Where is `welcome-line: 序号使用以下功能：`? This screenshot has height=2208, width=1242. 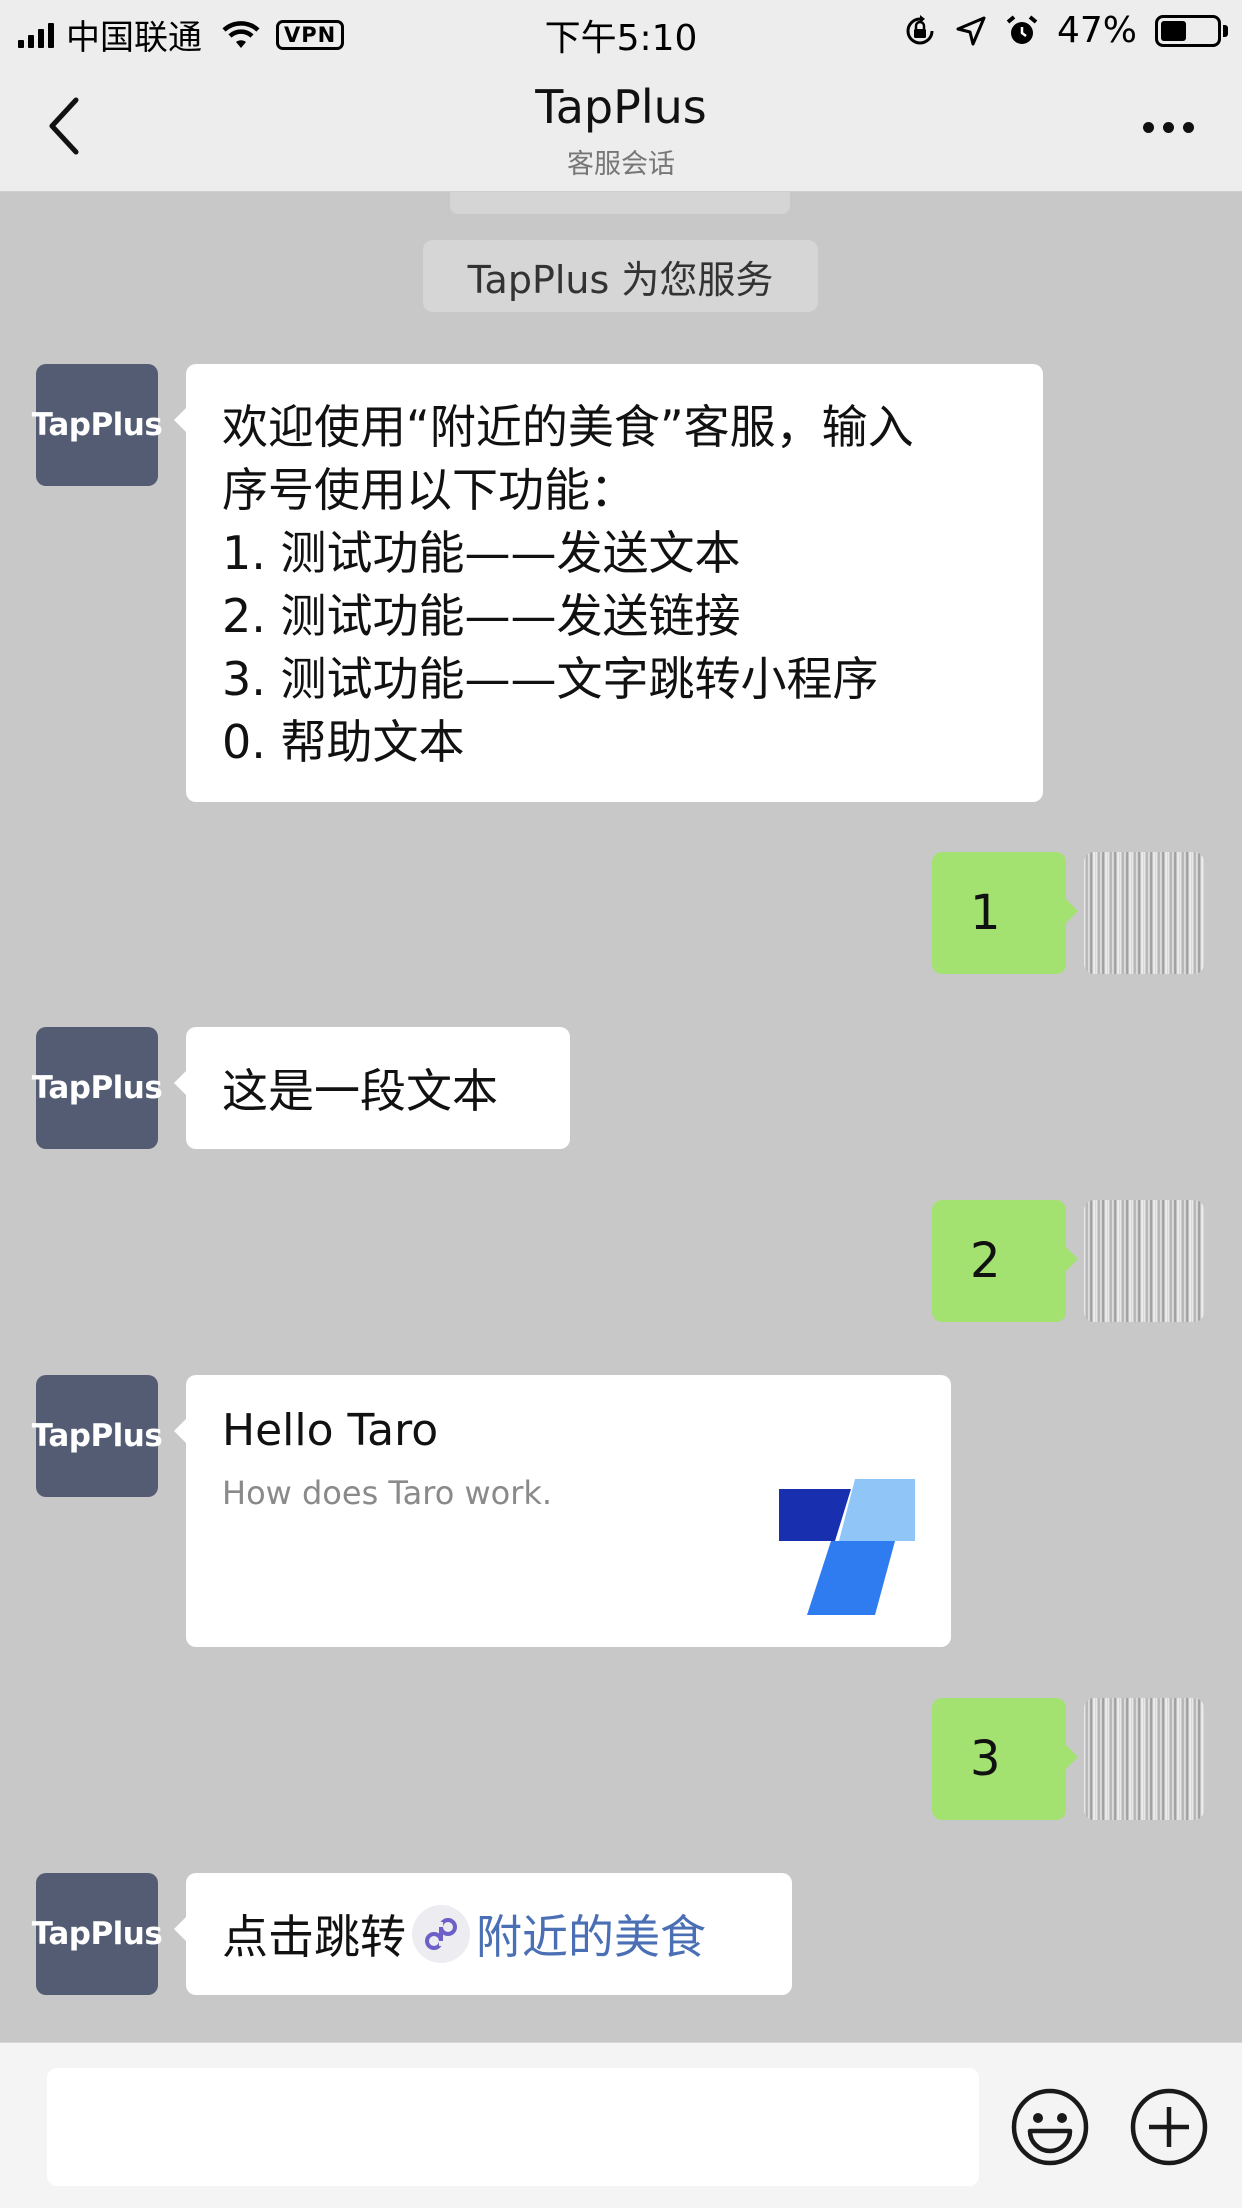 welcome-line: 序号使用以下功能： is located at coordinates (429, 490).